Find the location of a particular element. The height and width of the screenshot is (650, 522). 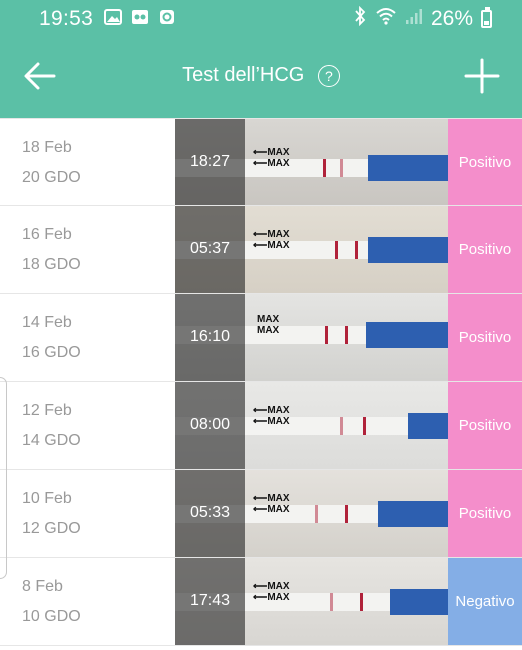

test-row: 12 Feb 14 GDO ⟵MAX ⟵MAX 08:00 Positivo is located at coordinates (261, 426).